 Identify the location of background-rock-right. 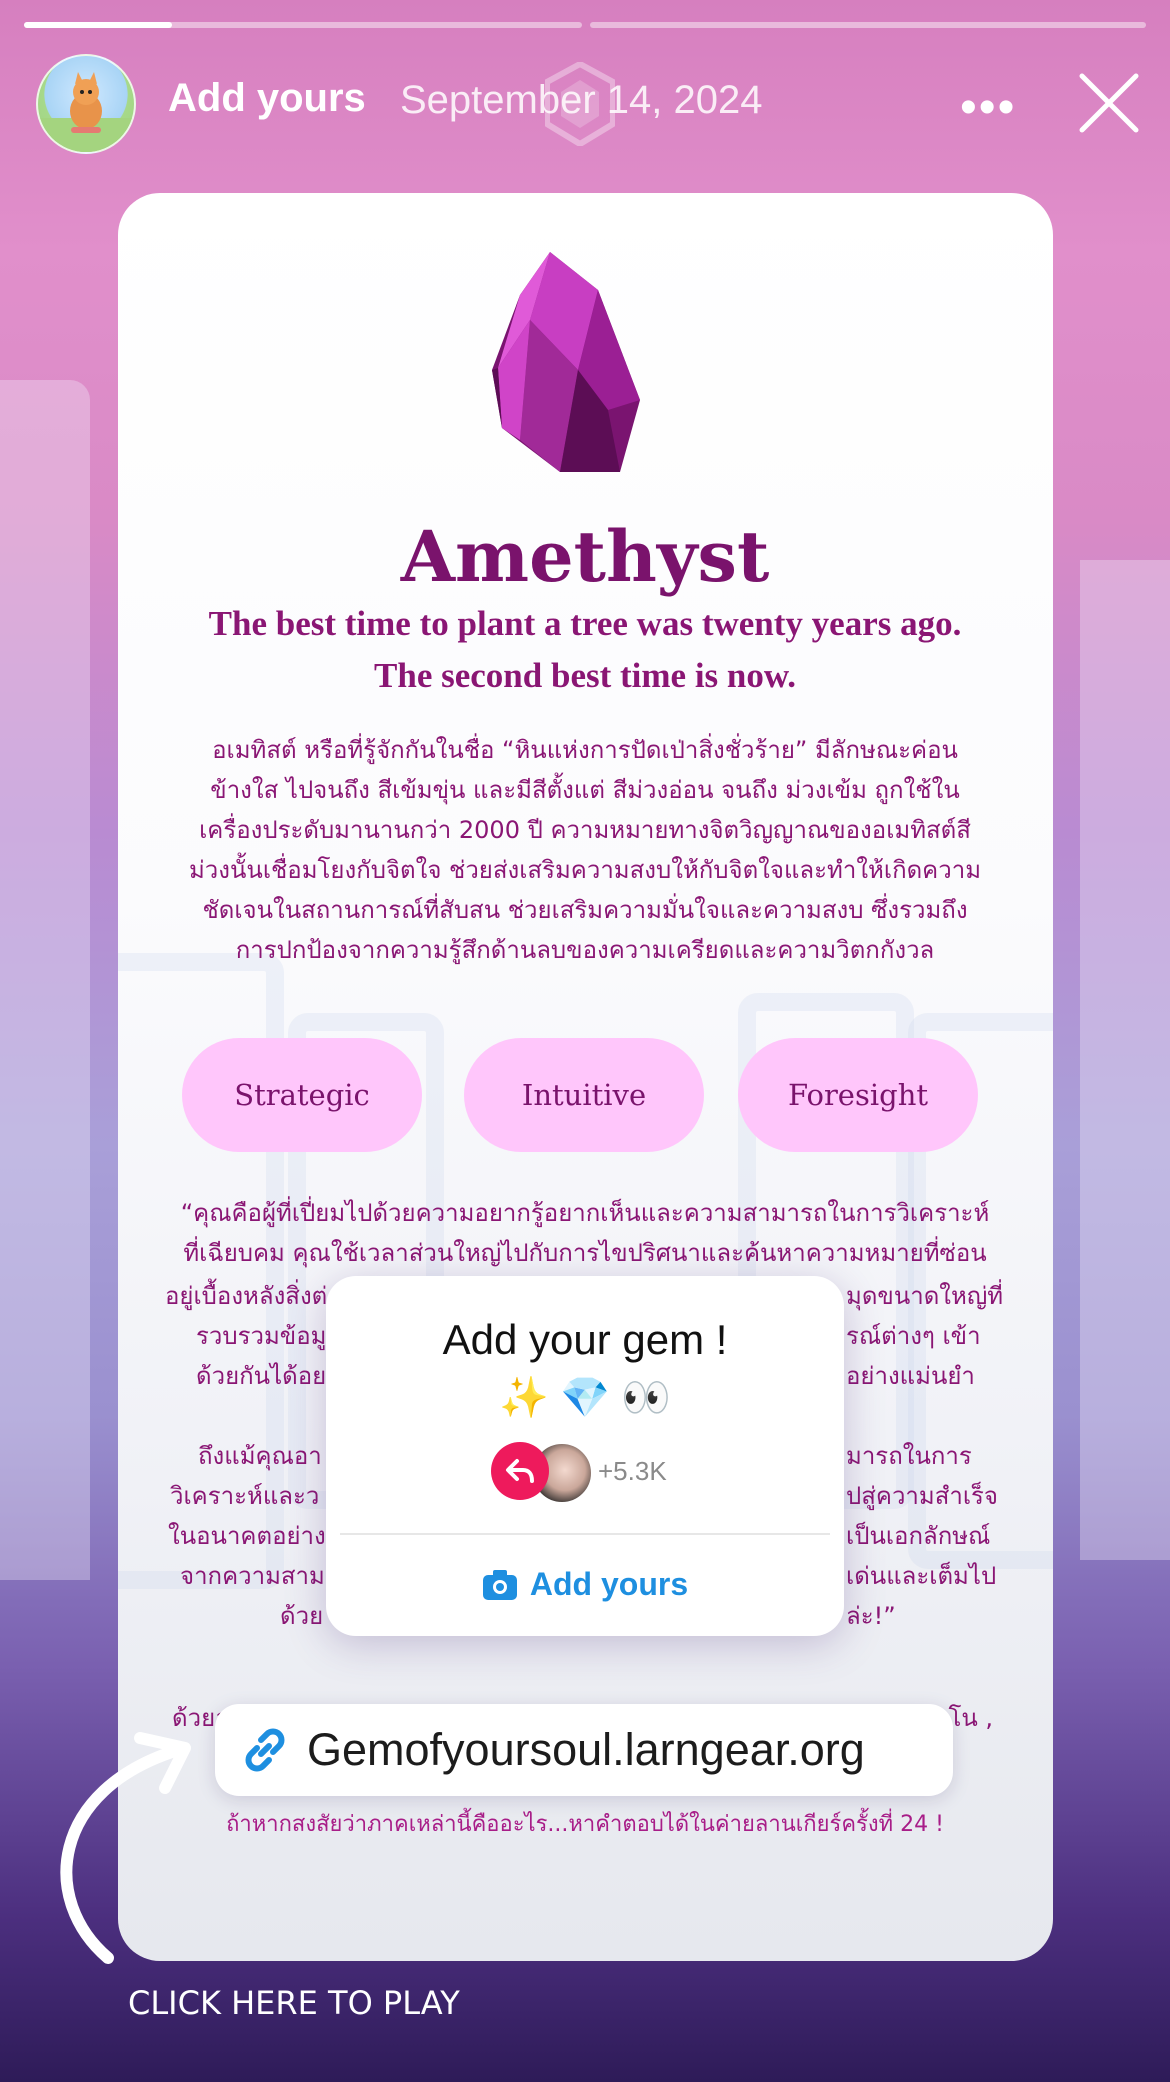
(1125, 1060).